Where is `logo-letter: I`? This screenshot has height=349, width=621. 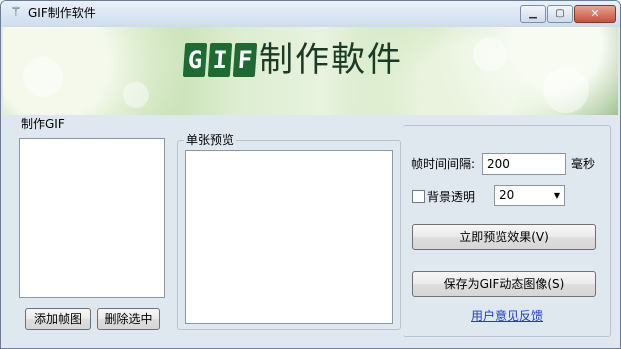 logo-letter: I is located at coordinates (220, 60).